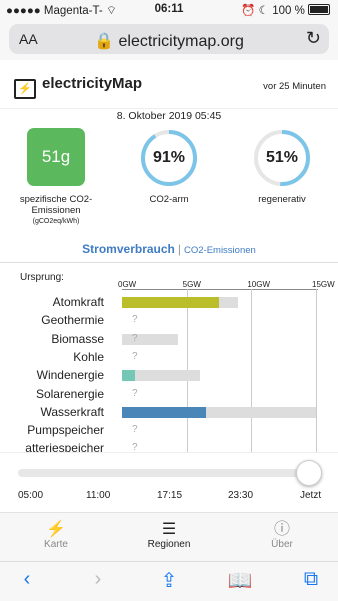  Describe the element at coordinates (311, 579) in the screenshot. I see `tabs-icon: ⧉` at that location.